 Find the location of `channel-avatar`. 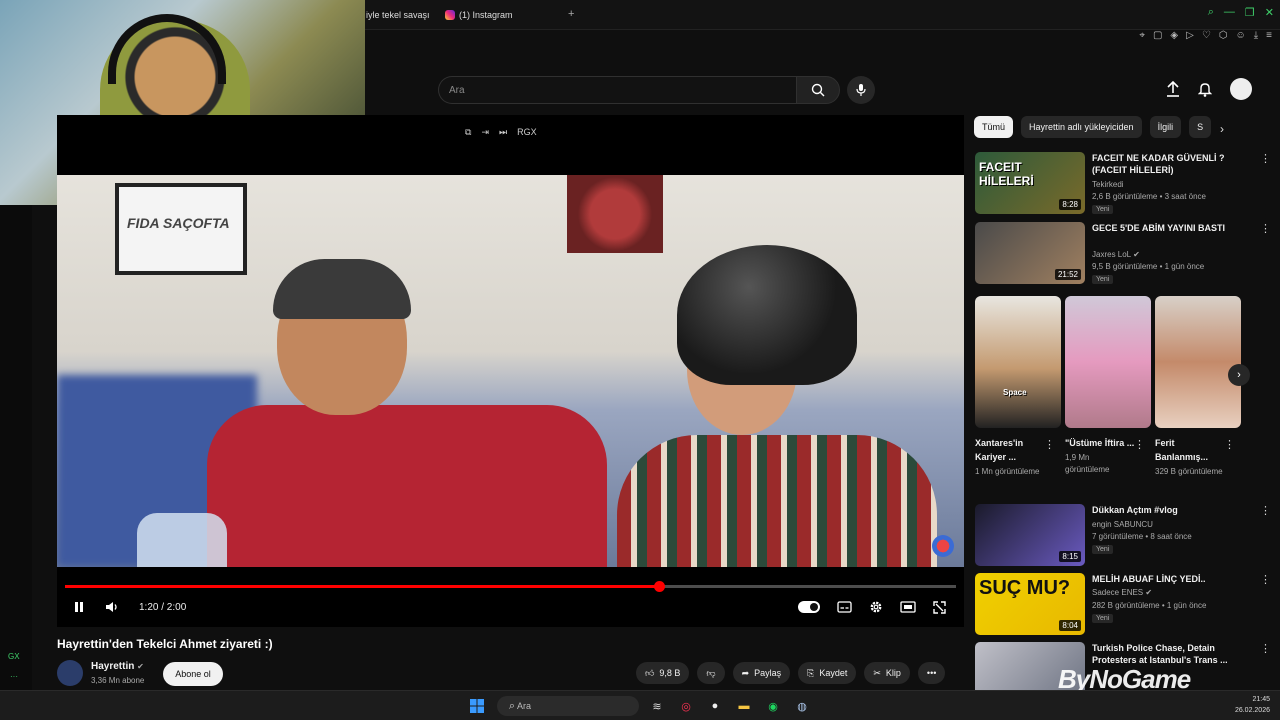

channel-avatar is located at coordinates (70, 673).